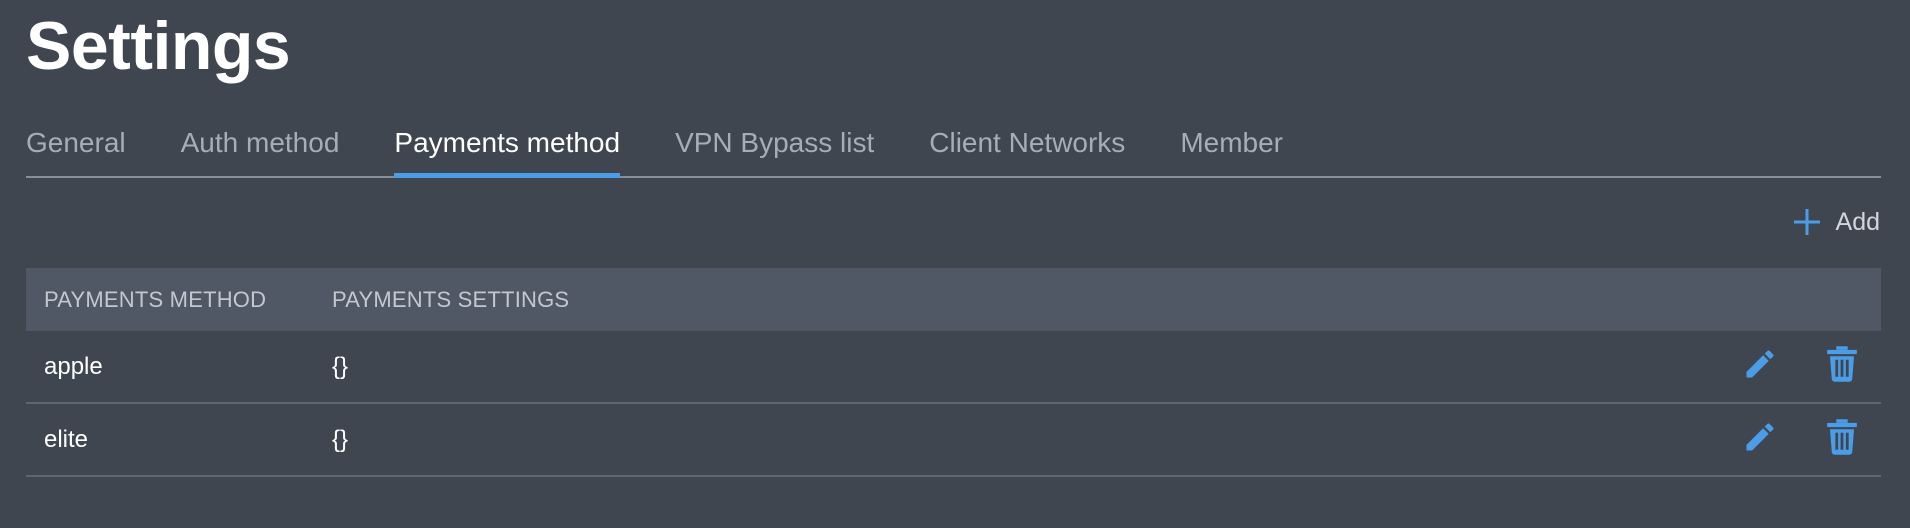 This screenshot has width=1910, height=528. Describe the element at coordinates (953, 367) in the screenshot. I see `table-row: apple {}` at that location.